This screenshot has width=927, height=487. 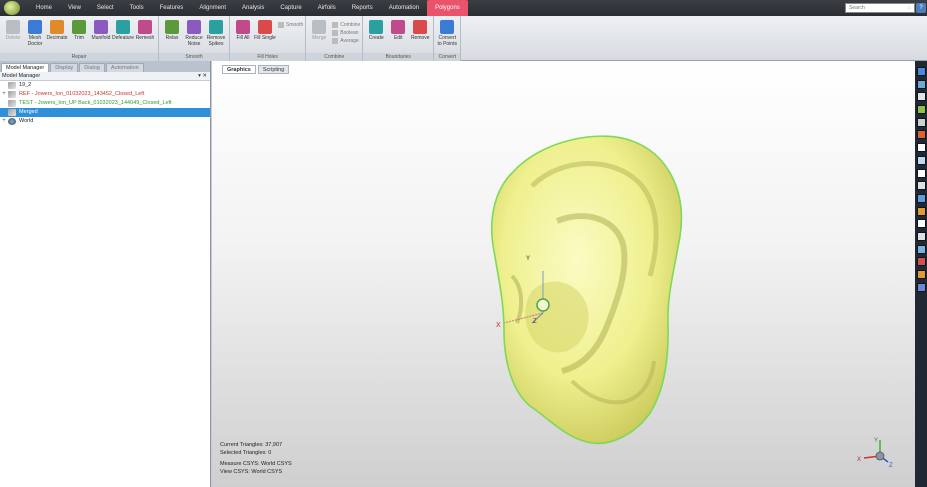 I want to click on ribbon-group-label: Smooth, so click(x=194, y=57).